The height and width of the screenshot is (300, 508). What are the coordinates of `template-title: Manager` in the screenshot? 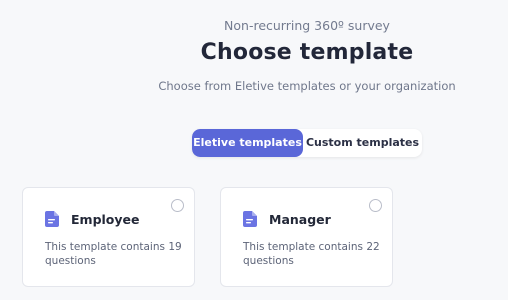 It's located at (300, 219).